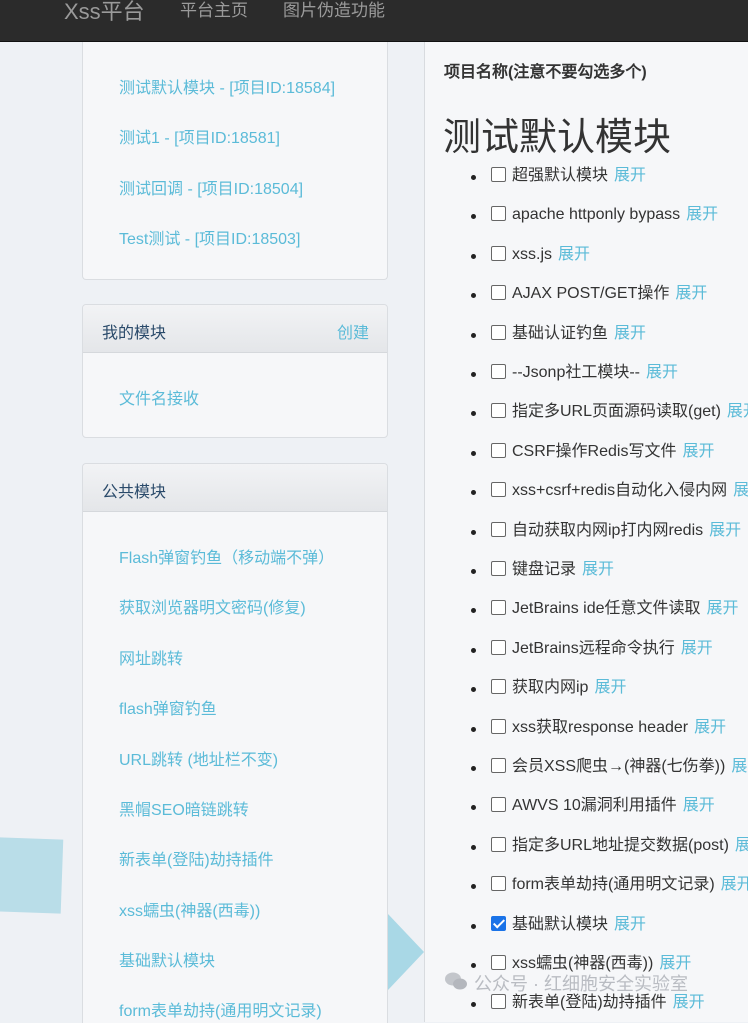 This screenshot has height=1023, width=748. What do you see at coordinates (606, 608) in the screenshot?
I see `module-name-text: JetBrains ide任意文件读取` at bounding box center [606, 608].